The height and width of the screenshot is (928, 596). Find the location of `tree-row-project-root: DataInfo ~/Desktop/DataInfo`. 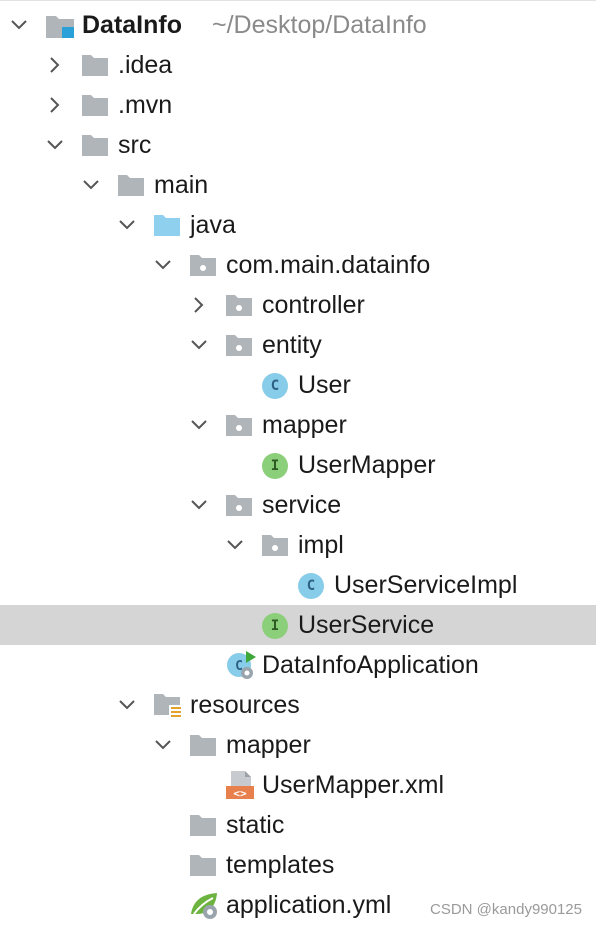

tree-row-project-root: DataInfo ~/Desktop/DataInfo is located at coordinates (298, 25).